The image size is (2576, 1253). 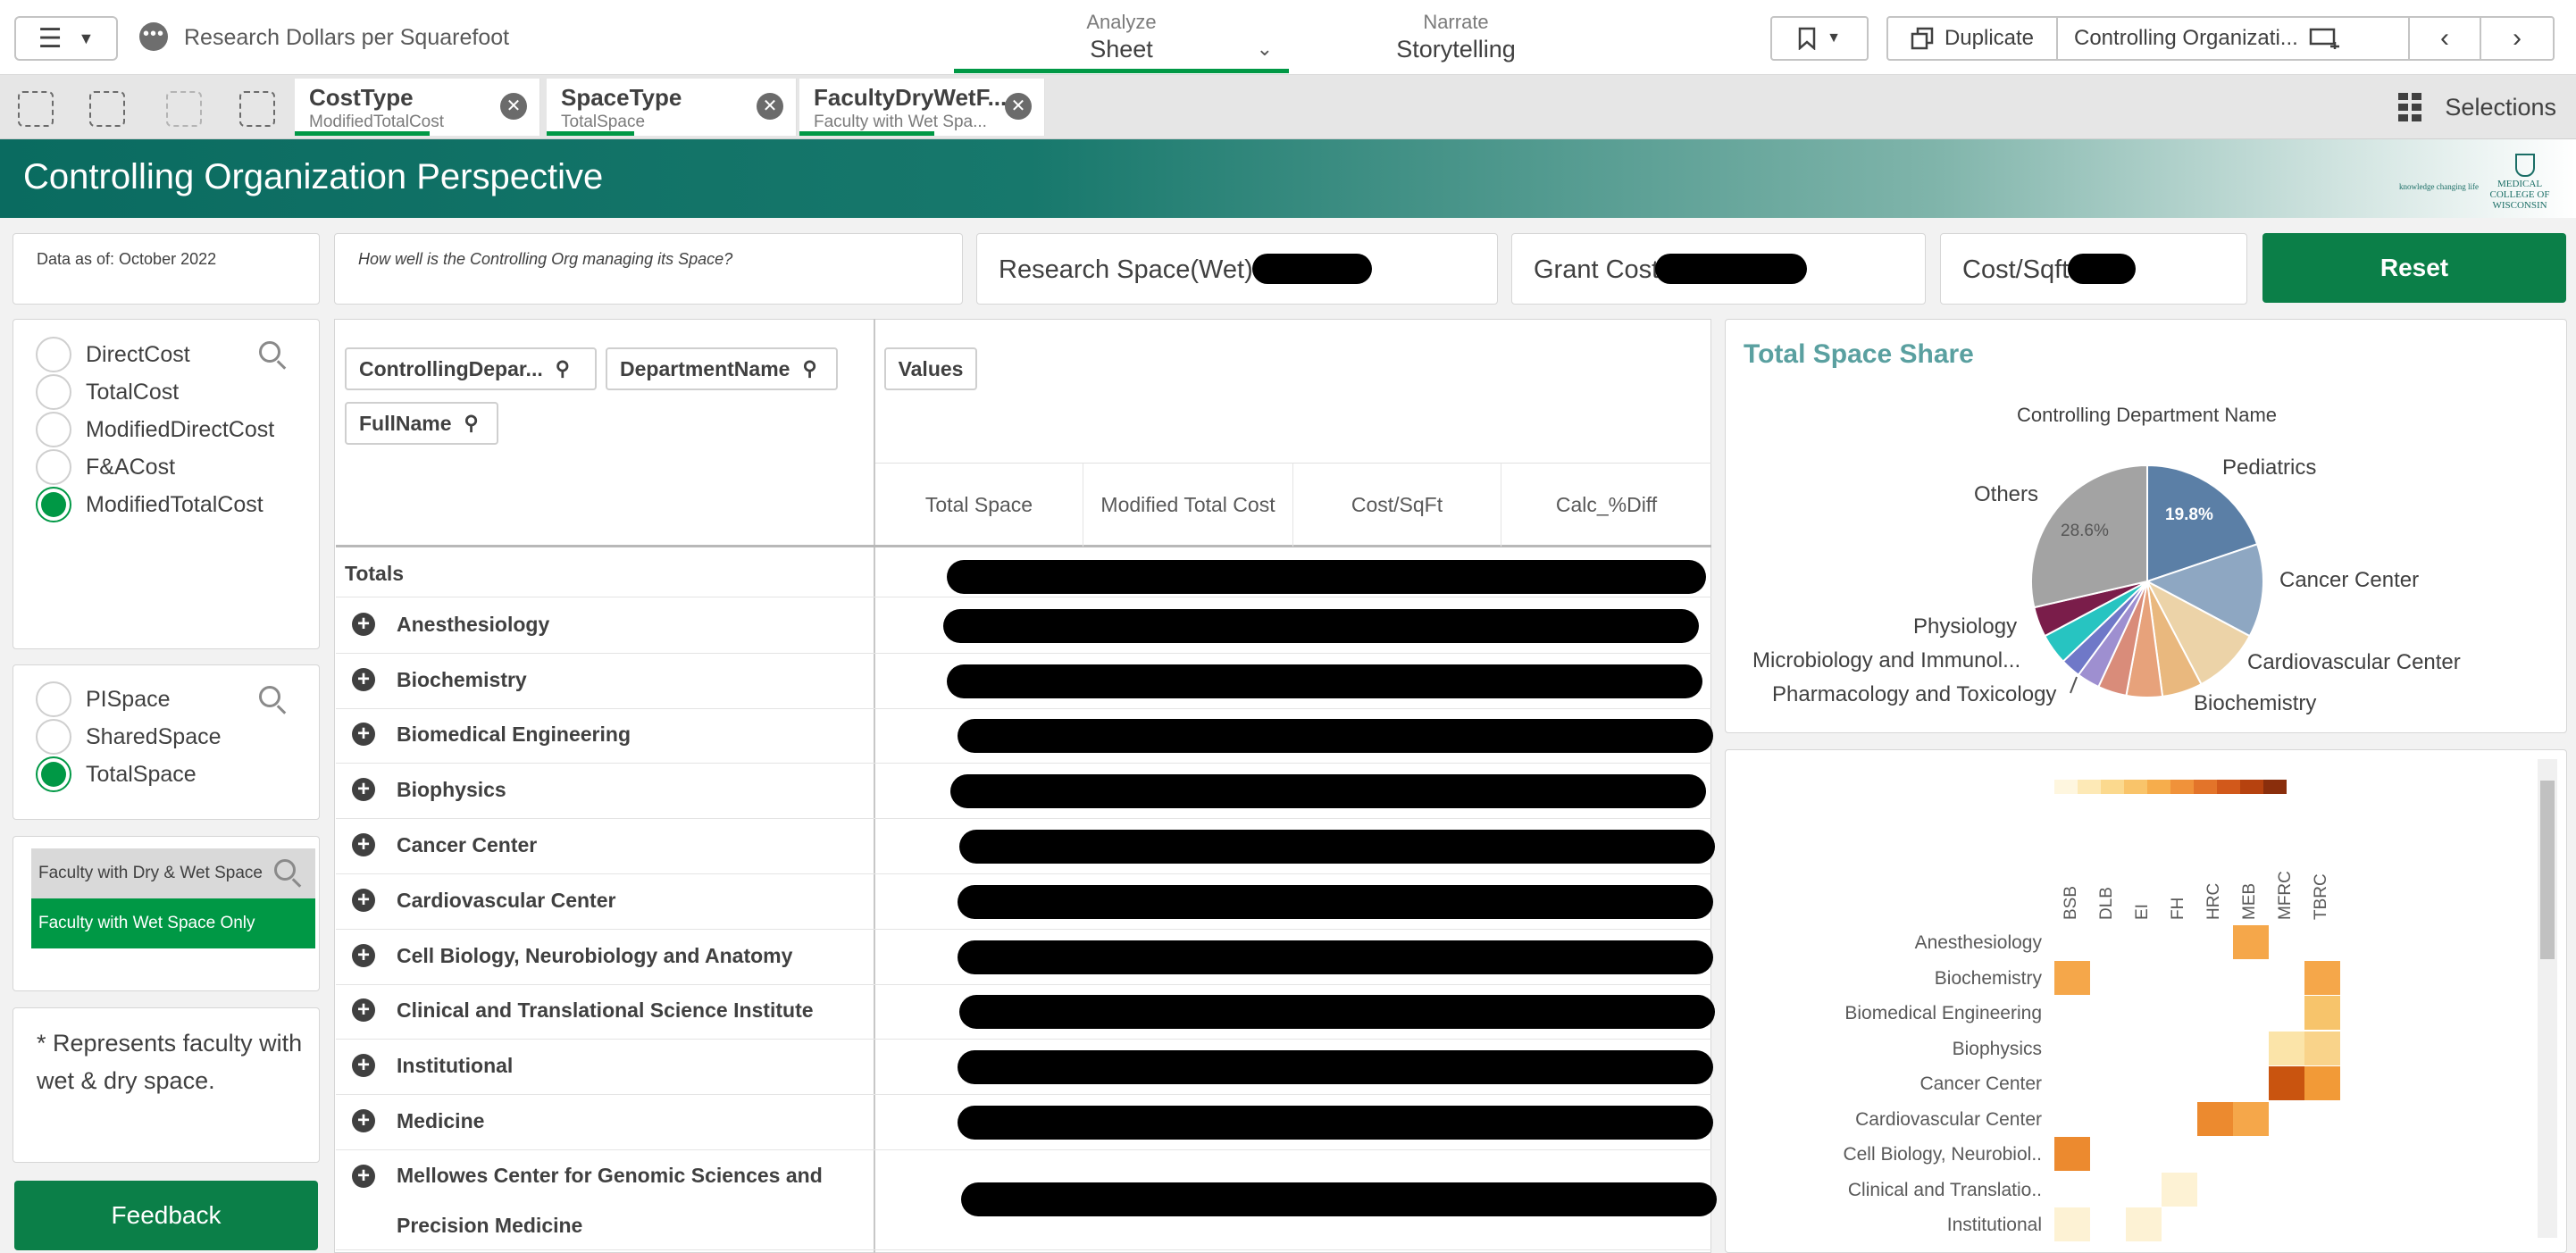 I want to click on table-row: + Cardiovascular Center, so click(x=1025, y=902).